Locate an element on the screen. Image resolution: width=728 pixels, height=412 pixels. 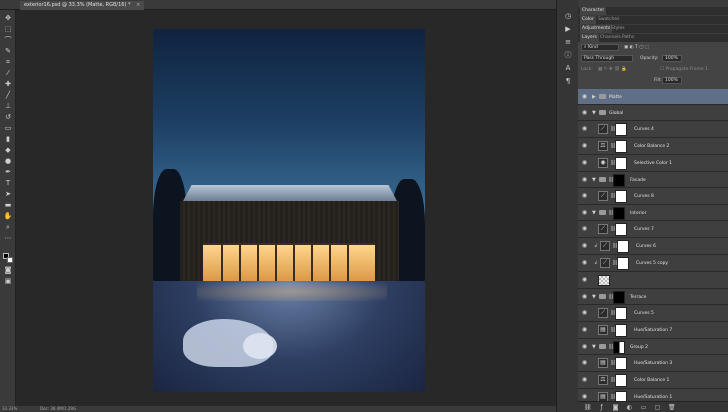
layer-row: ◉ ▤ ⛓ Hue/Saturation 7 is located at coordinates (653, 330).